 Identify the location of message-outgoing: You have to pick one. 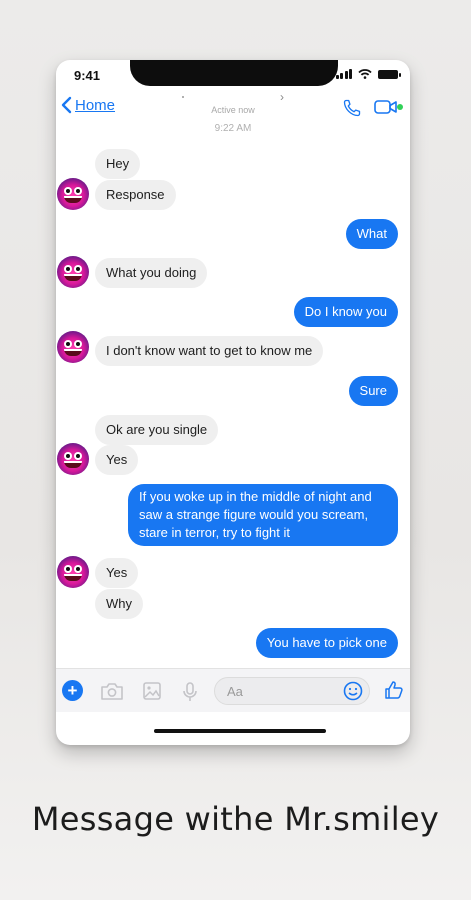
(326, 643).